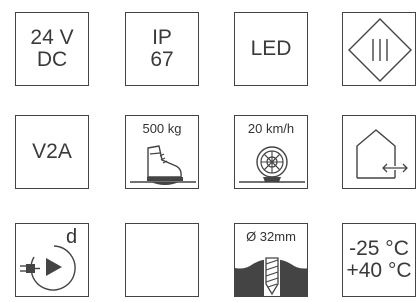 Image resolution: width=420 pixels, height=302 pixels. Describe the element at coordinates (163, 165) in the screenshot. I see `boot-icon` at that location.